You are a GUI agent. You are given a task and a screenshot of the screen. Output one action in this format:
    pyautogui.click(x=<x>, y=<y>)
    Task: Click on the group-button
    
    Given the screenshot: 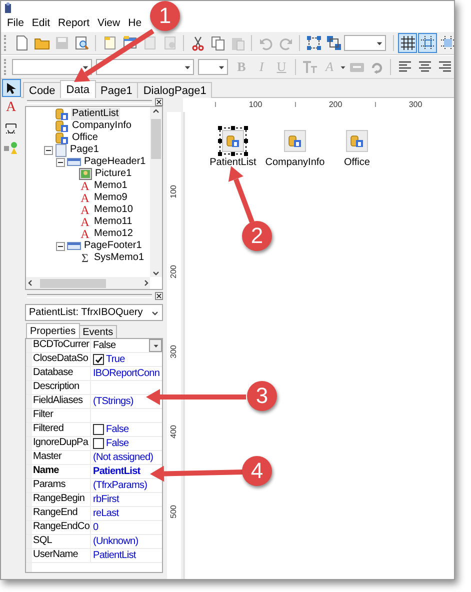 What is the action you would take?
    pyautogui.click(x=313, y=43)
    